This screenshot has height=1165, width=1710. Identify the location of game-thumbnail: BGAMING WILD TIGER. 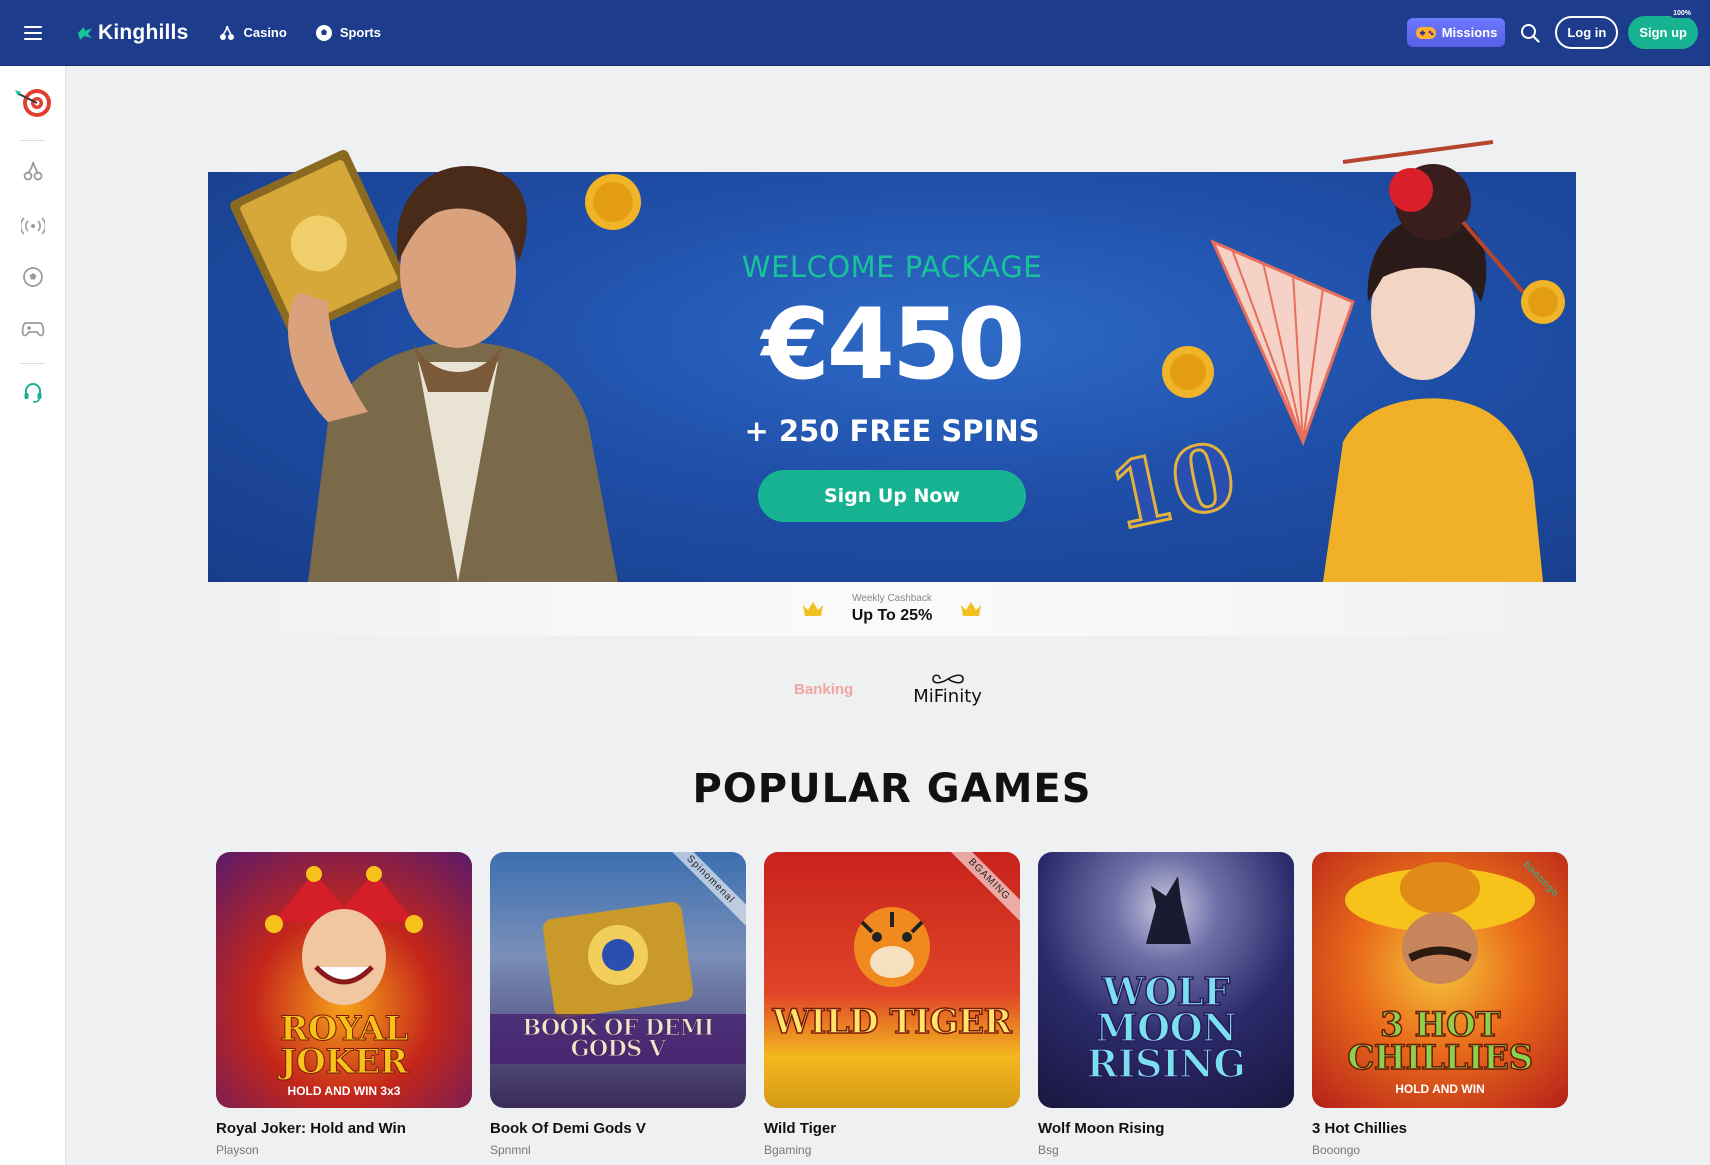
(892, 980).